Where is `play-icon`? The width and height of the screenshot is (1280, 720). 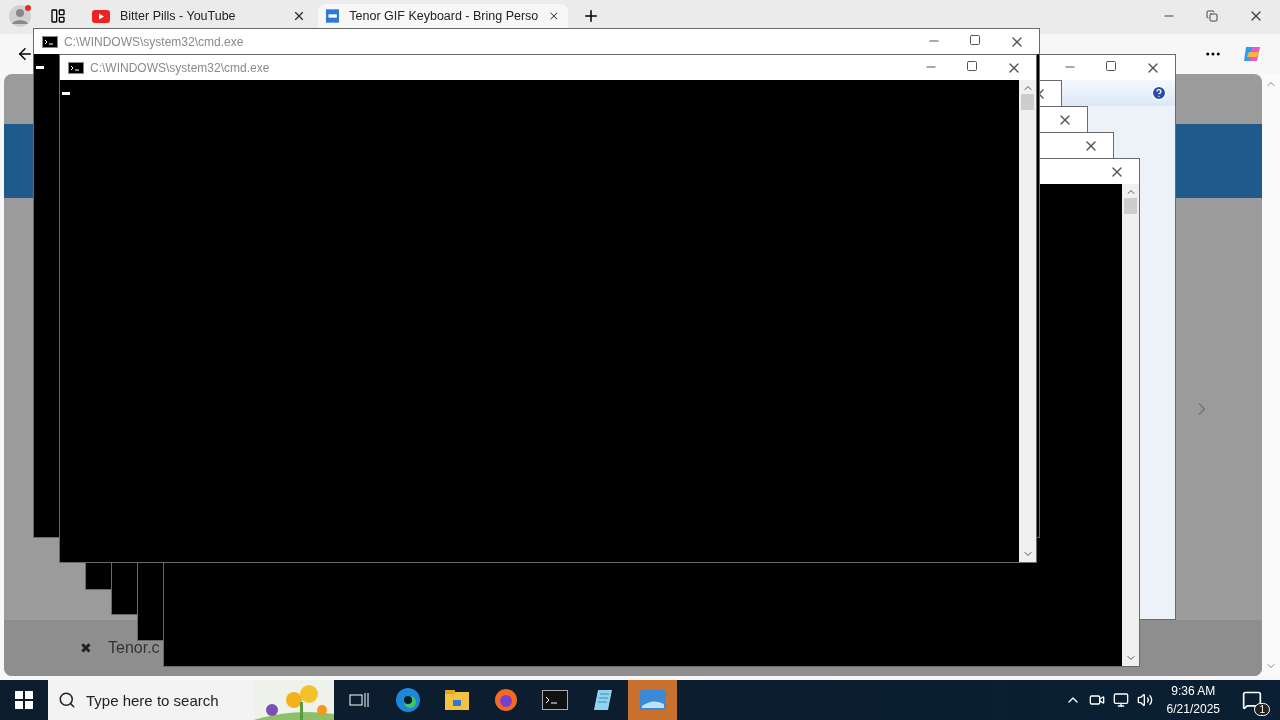 play-icon is located at coordinates (101, 16).